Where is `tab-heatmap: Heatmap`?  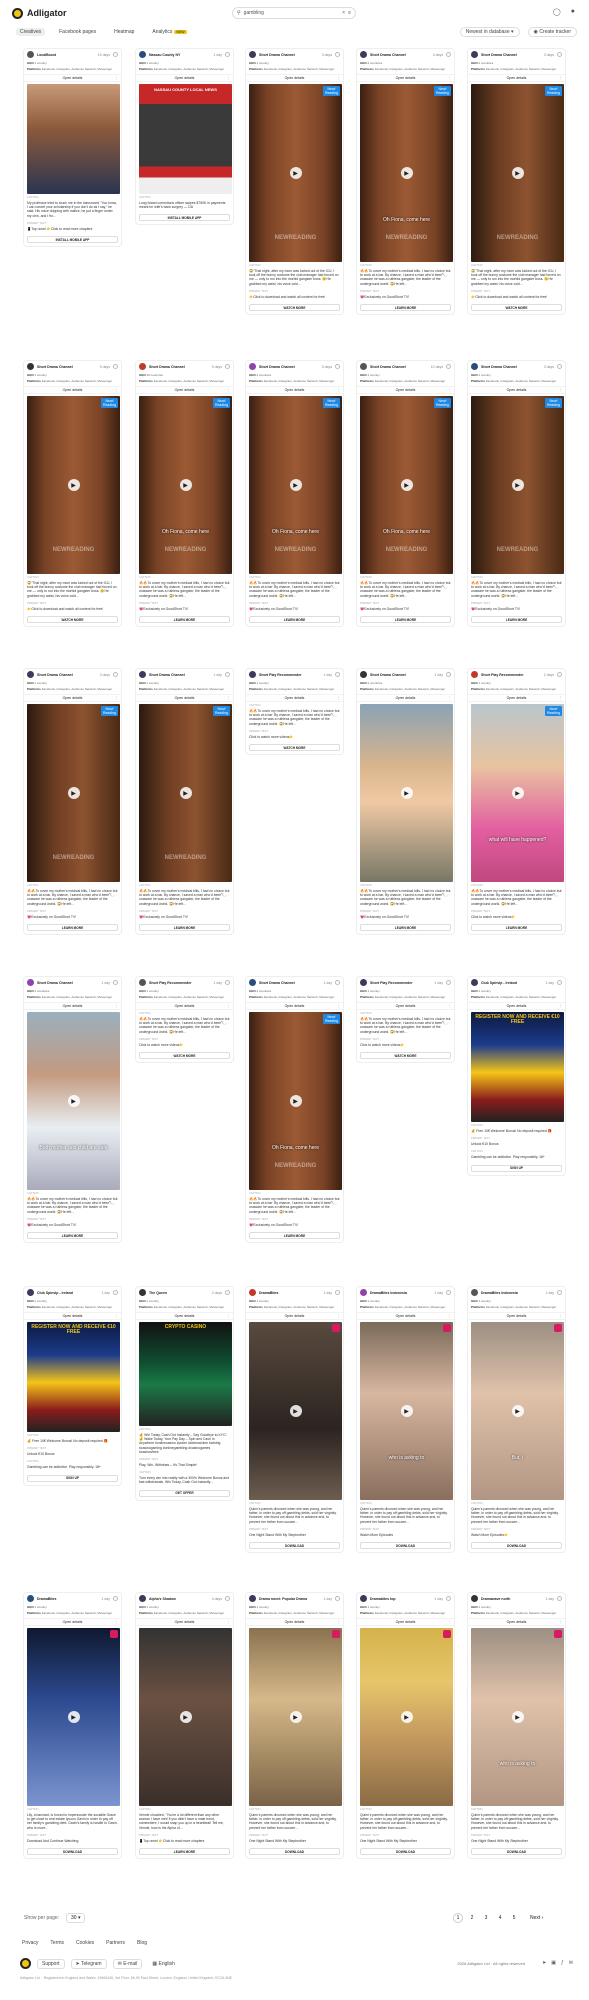 tab-heatmap: Heatmap is located at coordinates (124, 32).